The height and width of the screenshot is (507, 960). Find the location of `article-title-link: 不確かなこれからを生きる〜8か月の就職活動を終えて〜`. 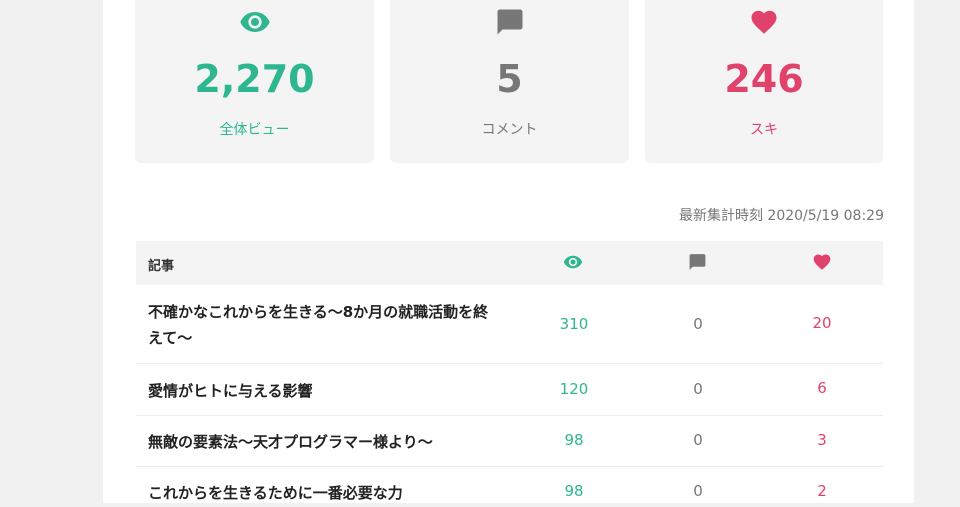

article-title-link: 不確かなこれからを生きる〜8か月の就職活動を終えて〜 is located at coordinates (325, 325).